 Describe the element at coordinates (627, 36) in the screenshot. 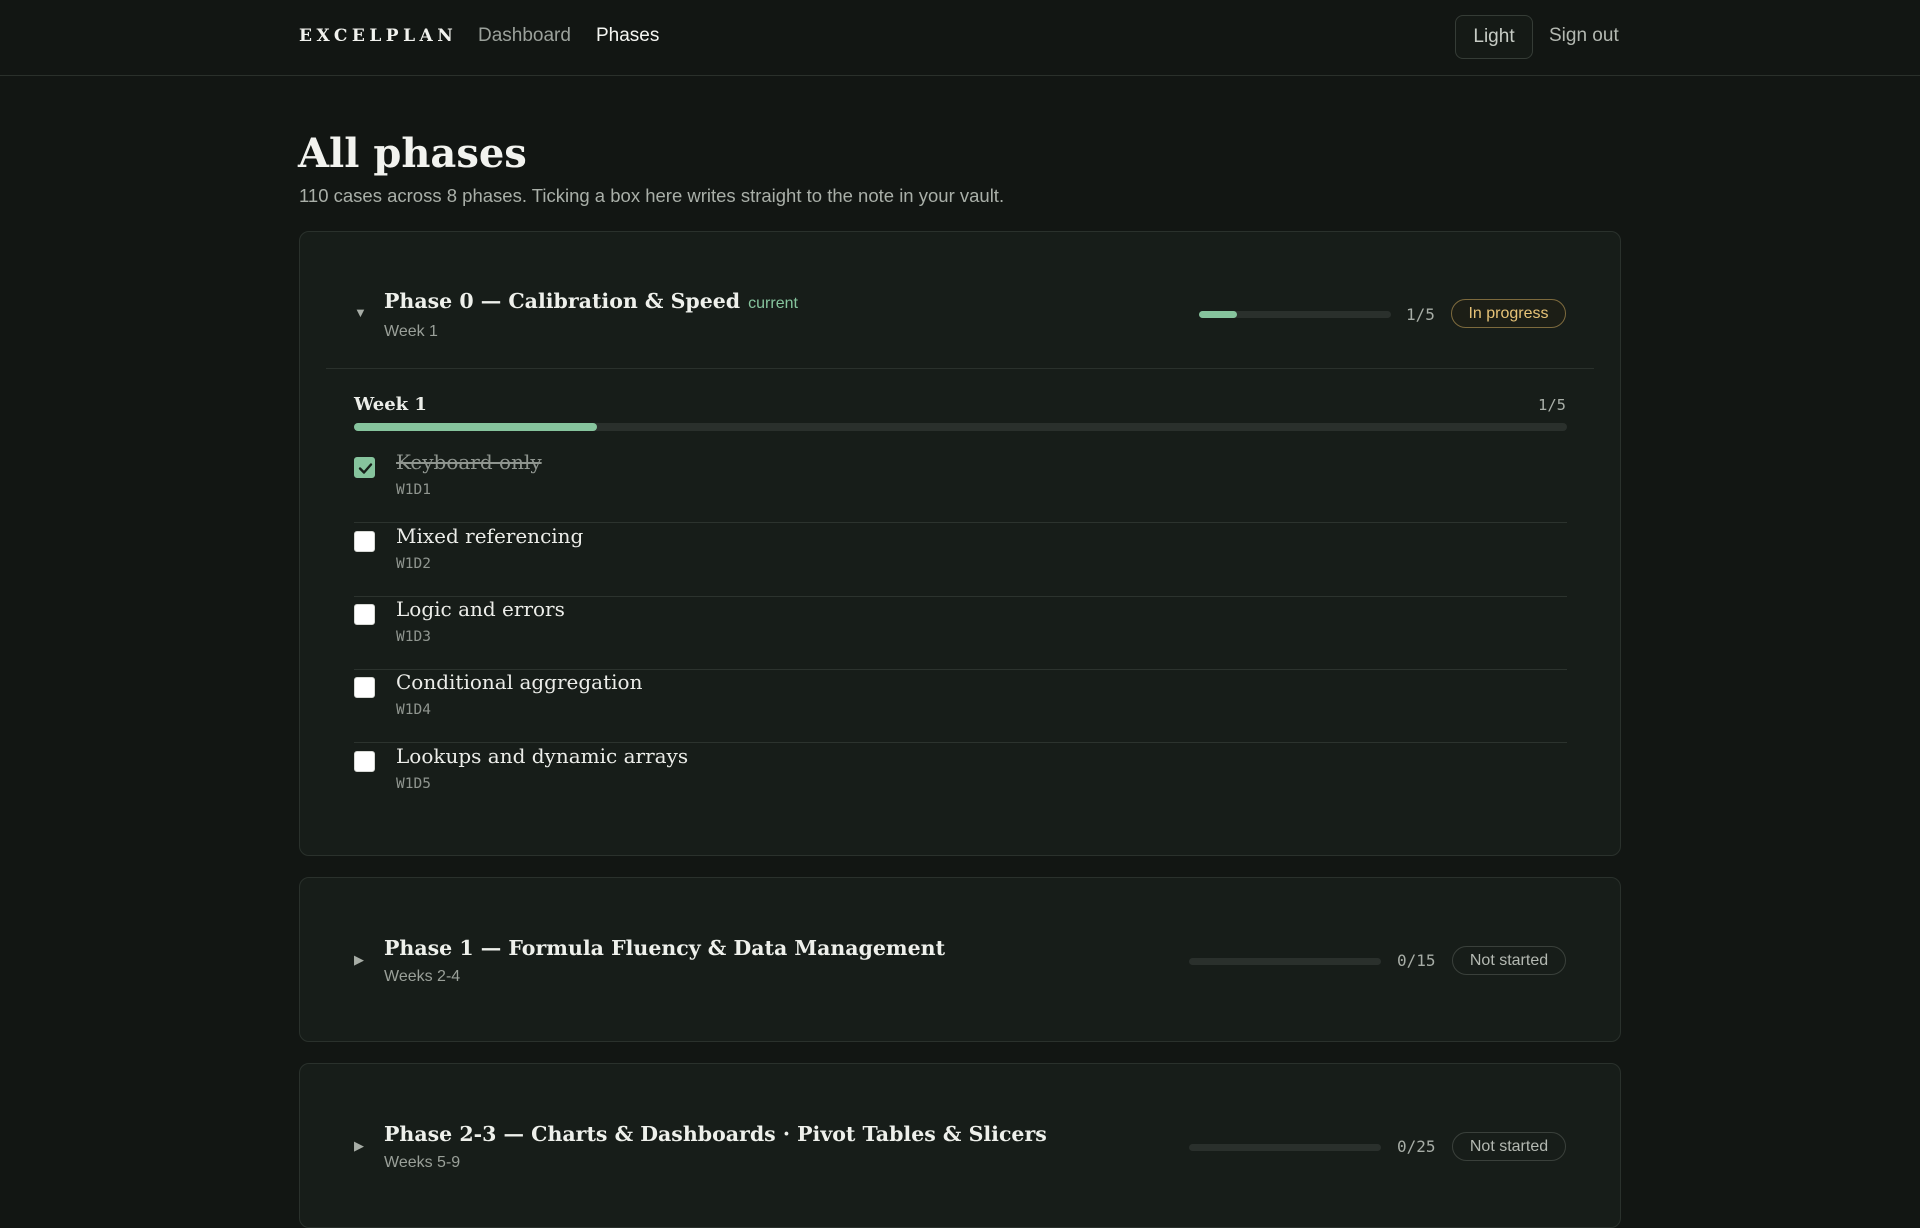

I see `nav-link-phases: Phases` at that location.